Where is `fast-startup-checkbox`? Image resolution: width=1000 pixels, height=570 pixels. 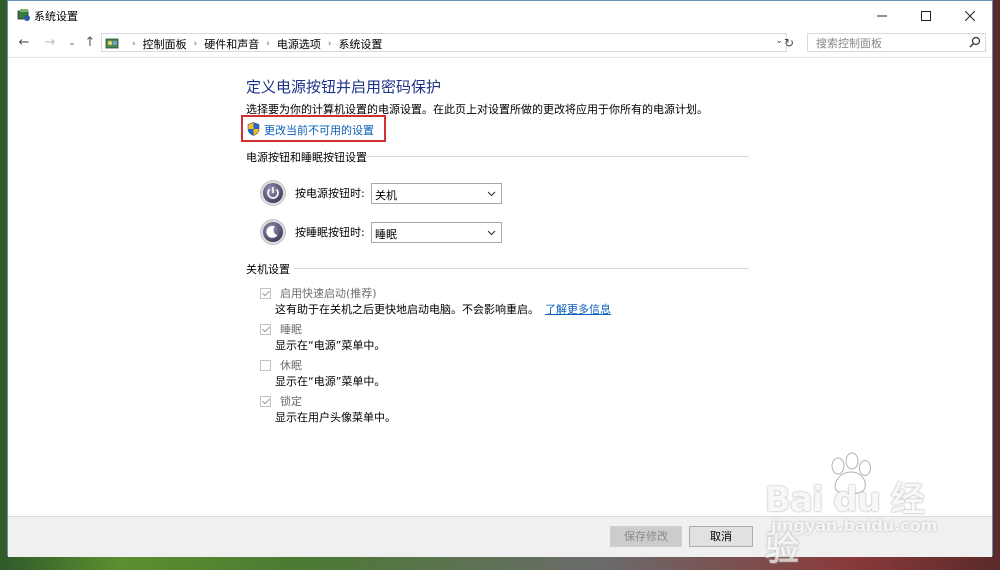
fast-startup-checkbox is located at coordinates (265, 293).